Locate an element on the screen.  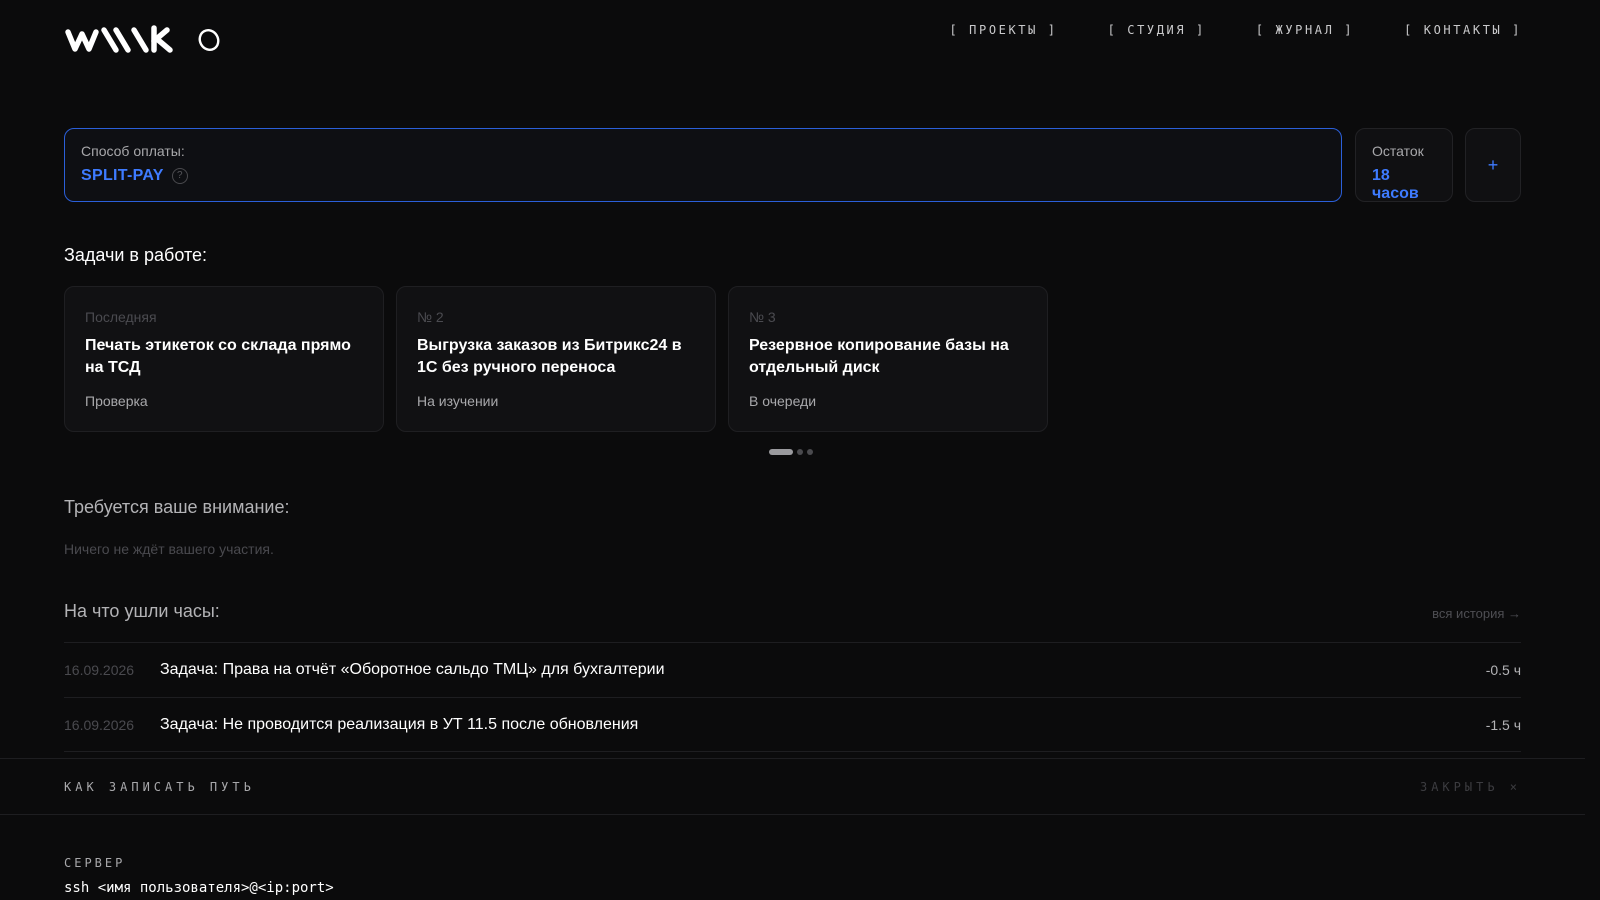
payment-method-value-row: SPLIT-PAY ? is located at coordinates (703, 176).